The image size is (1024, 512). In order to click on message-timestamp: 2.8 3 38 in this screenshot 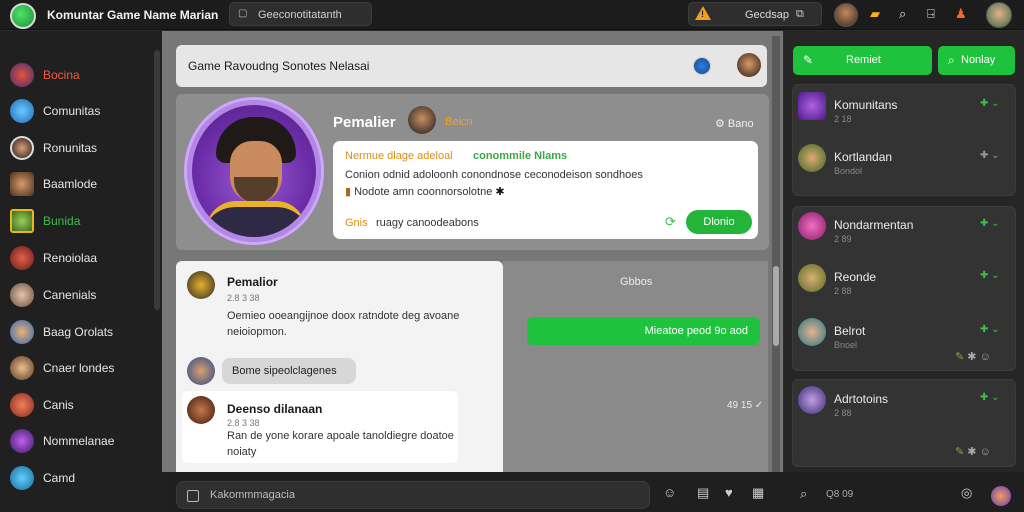, I will do `click(243, 423)`.